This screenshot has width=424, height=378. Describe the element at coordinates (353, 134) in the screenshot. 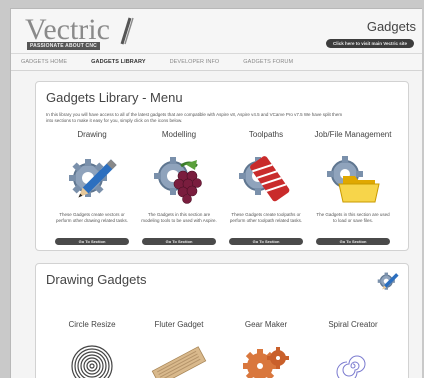

I see `section-title: Job/File Management` at that location.